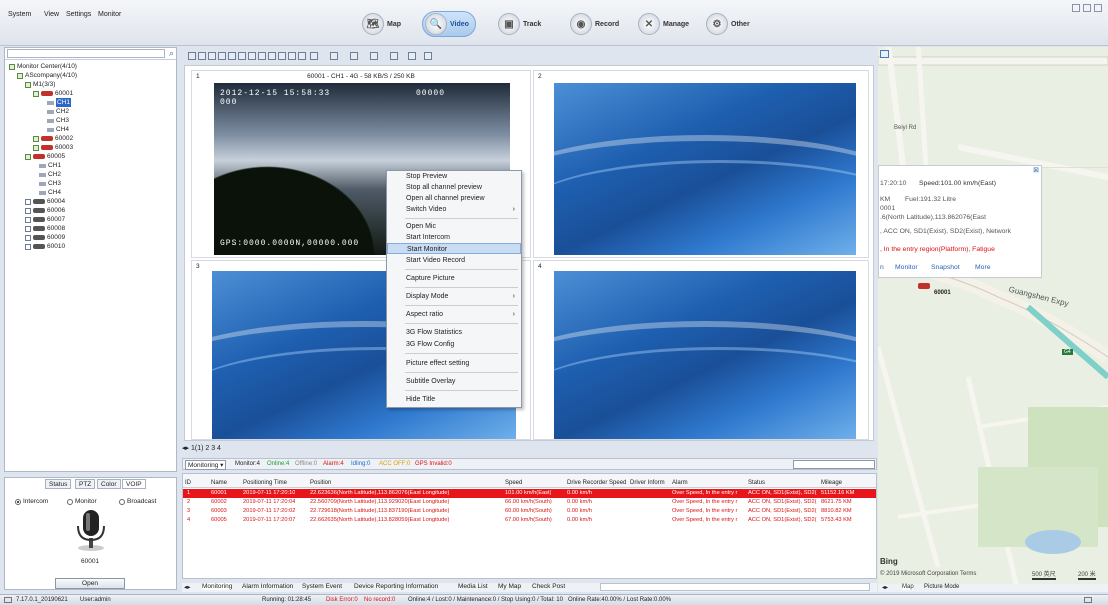 The height and width of the screenshot is (605, 1108). Describe the element at coordinates (394, 56) in the screenshot. I see `play-icon` at that location.